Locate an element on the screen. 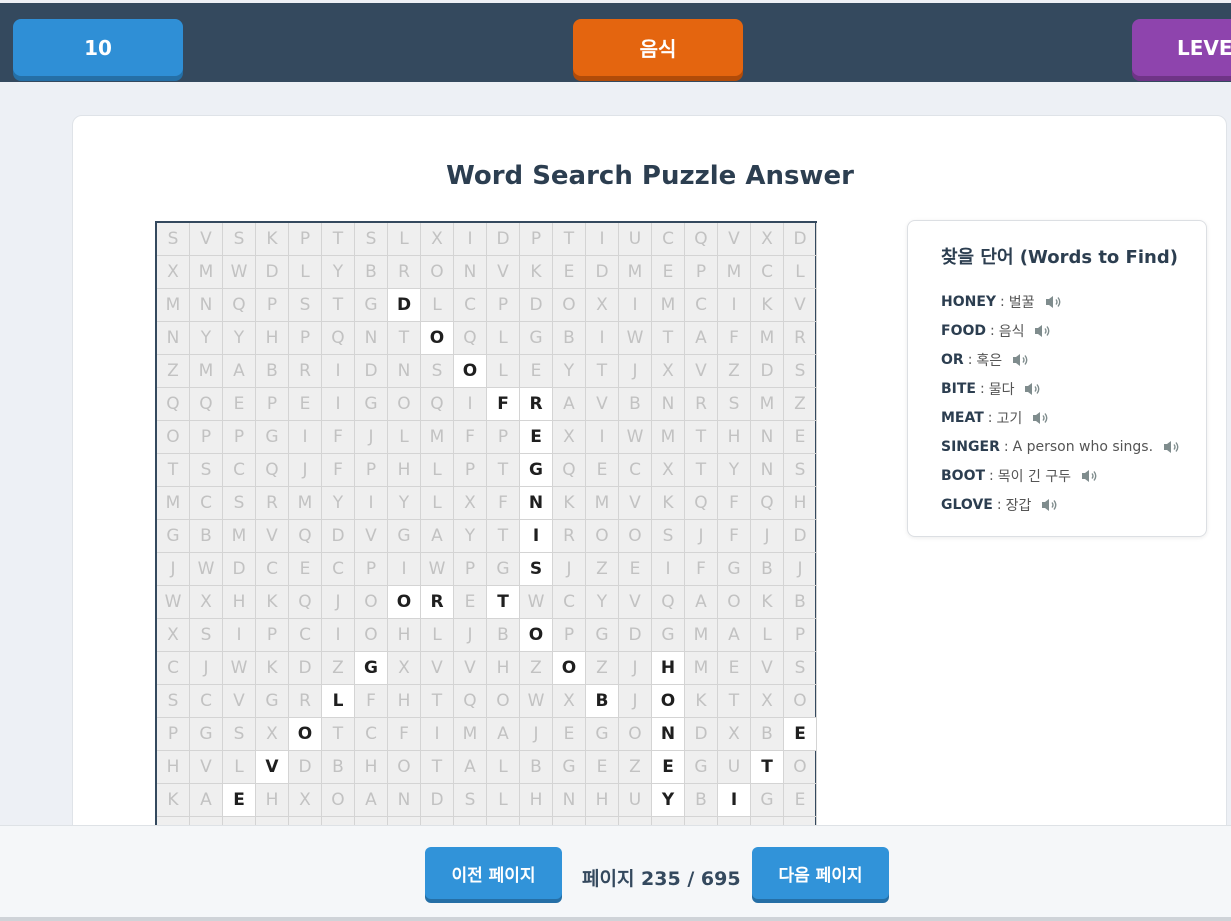  speaker-icon is located at coordinates (1054, 302).